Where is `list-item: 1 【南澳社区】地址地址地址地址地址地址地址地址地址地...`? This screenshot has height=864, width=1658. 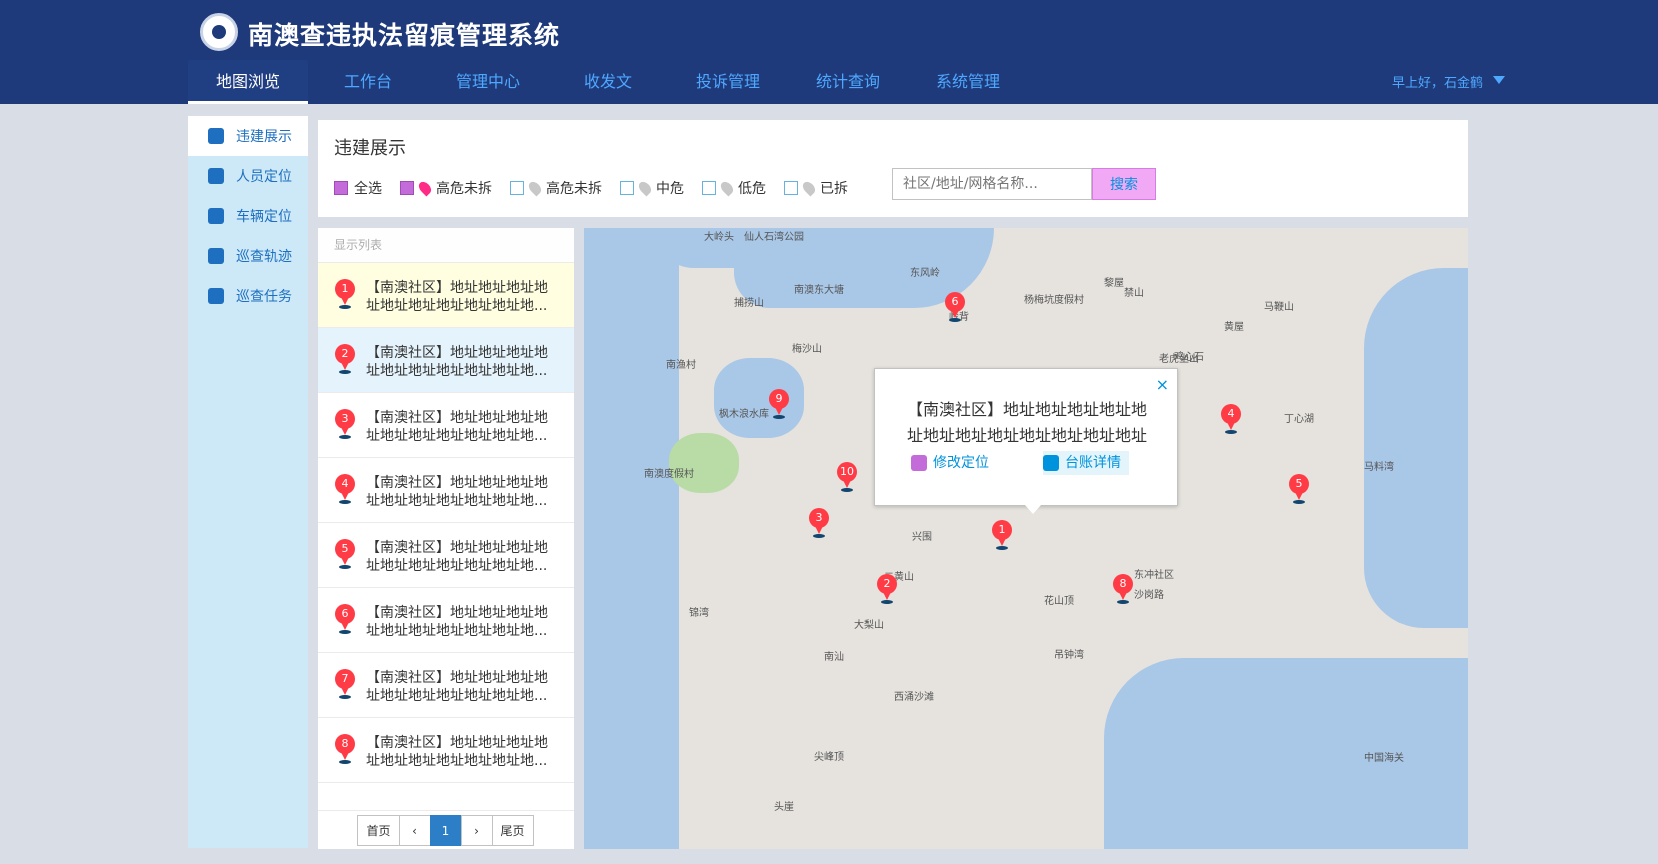 list-item: 1 【南澳社区】地址地址地址地址地址地址地址地址地址地... is located at coordinates (446, 295).